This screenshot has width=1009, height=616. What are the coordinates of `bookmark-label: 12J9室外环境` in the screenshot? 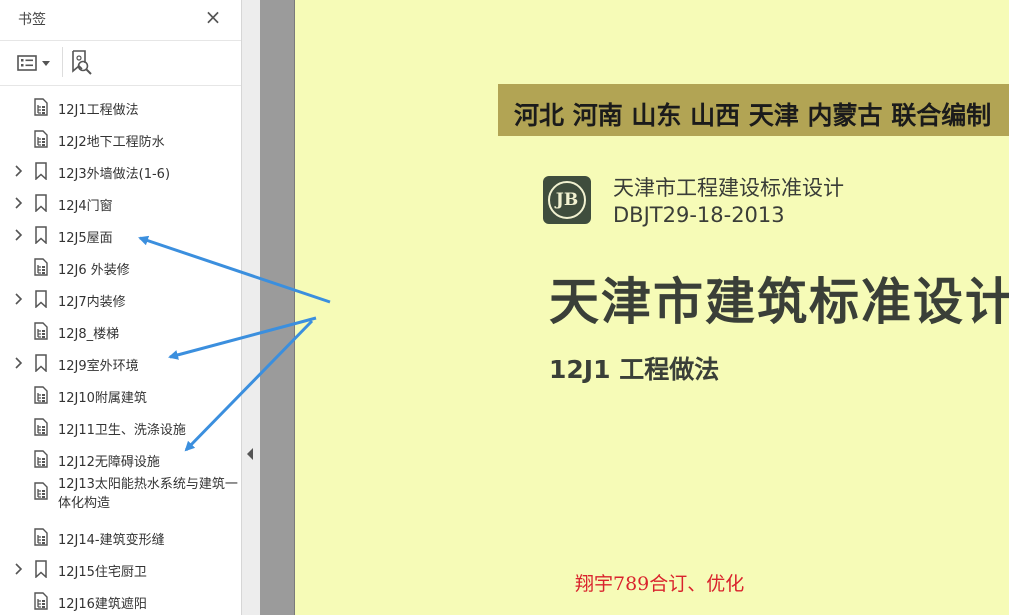 It's located at (98, 366).